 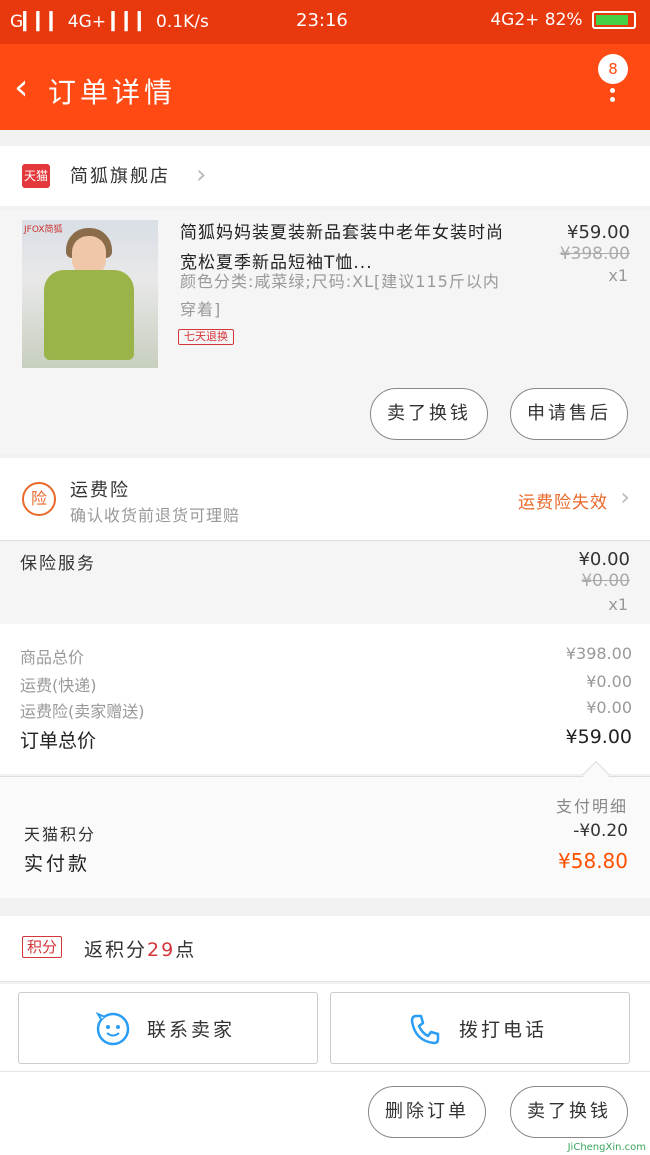 What do you see at coordinates (563, 500) in the screenshot?
I see `insurance-status: 运费险失效` at bounding box center [563, 500].